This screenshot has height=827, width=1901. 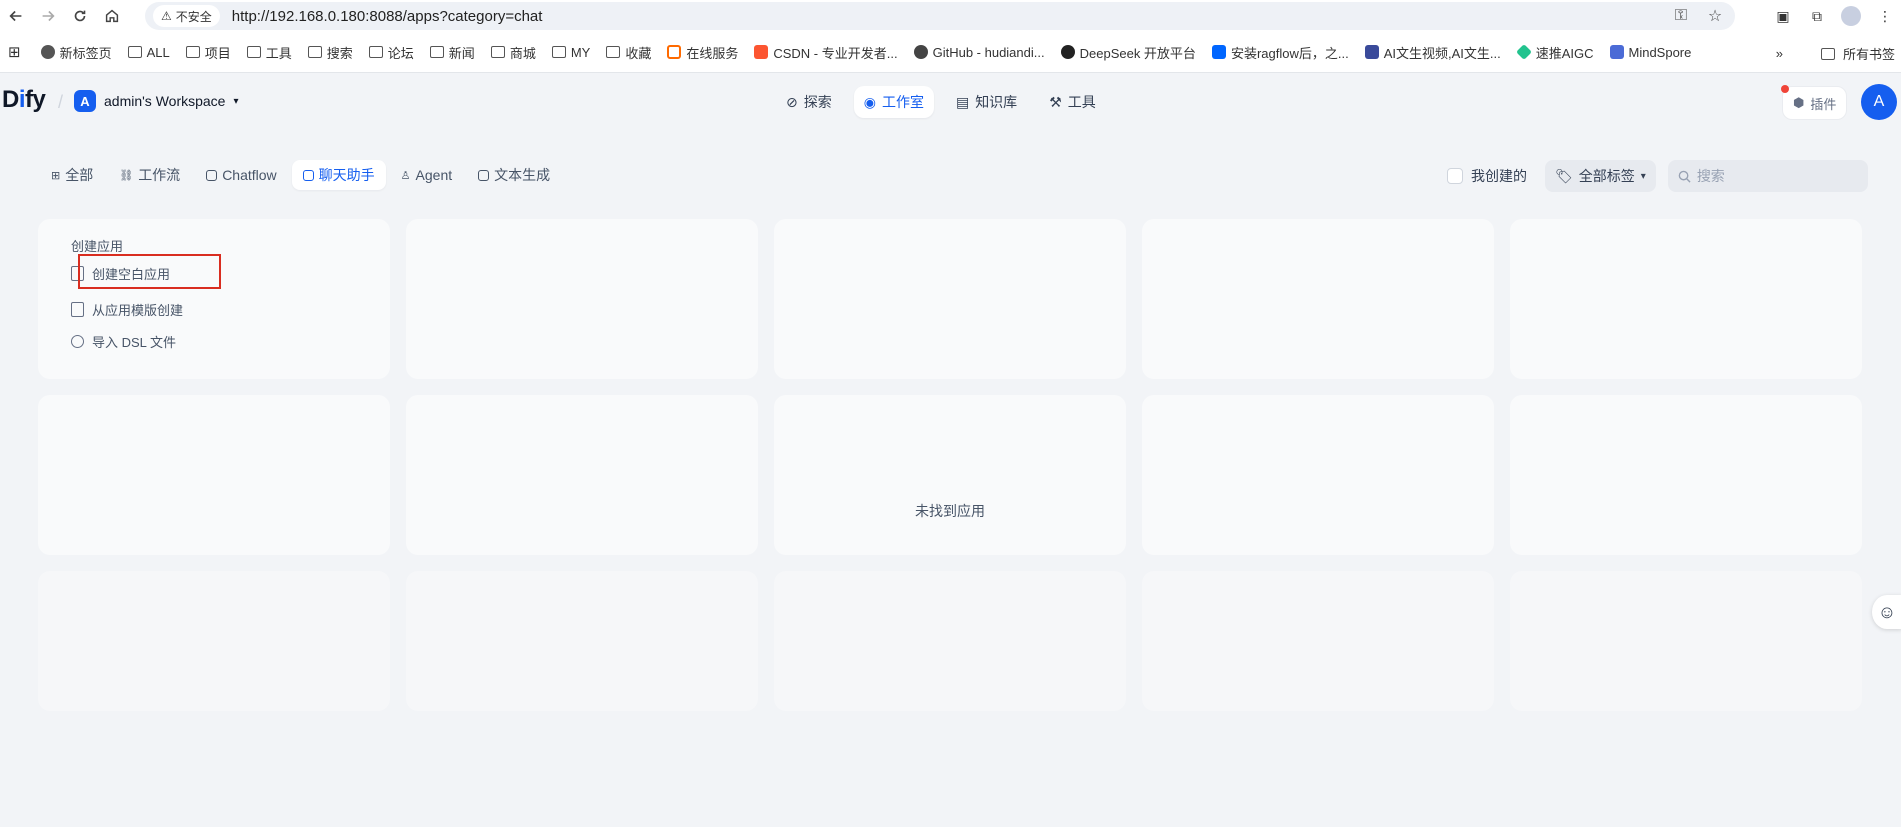 I want to click on zhihu-icon, so click(x=1218, y=52).